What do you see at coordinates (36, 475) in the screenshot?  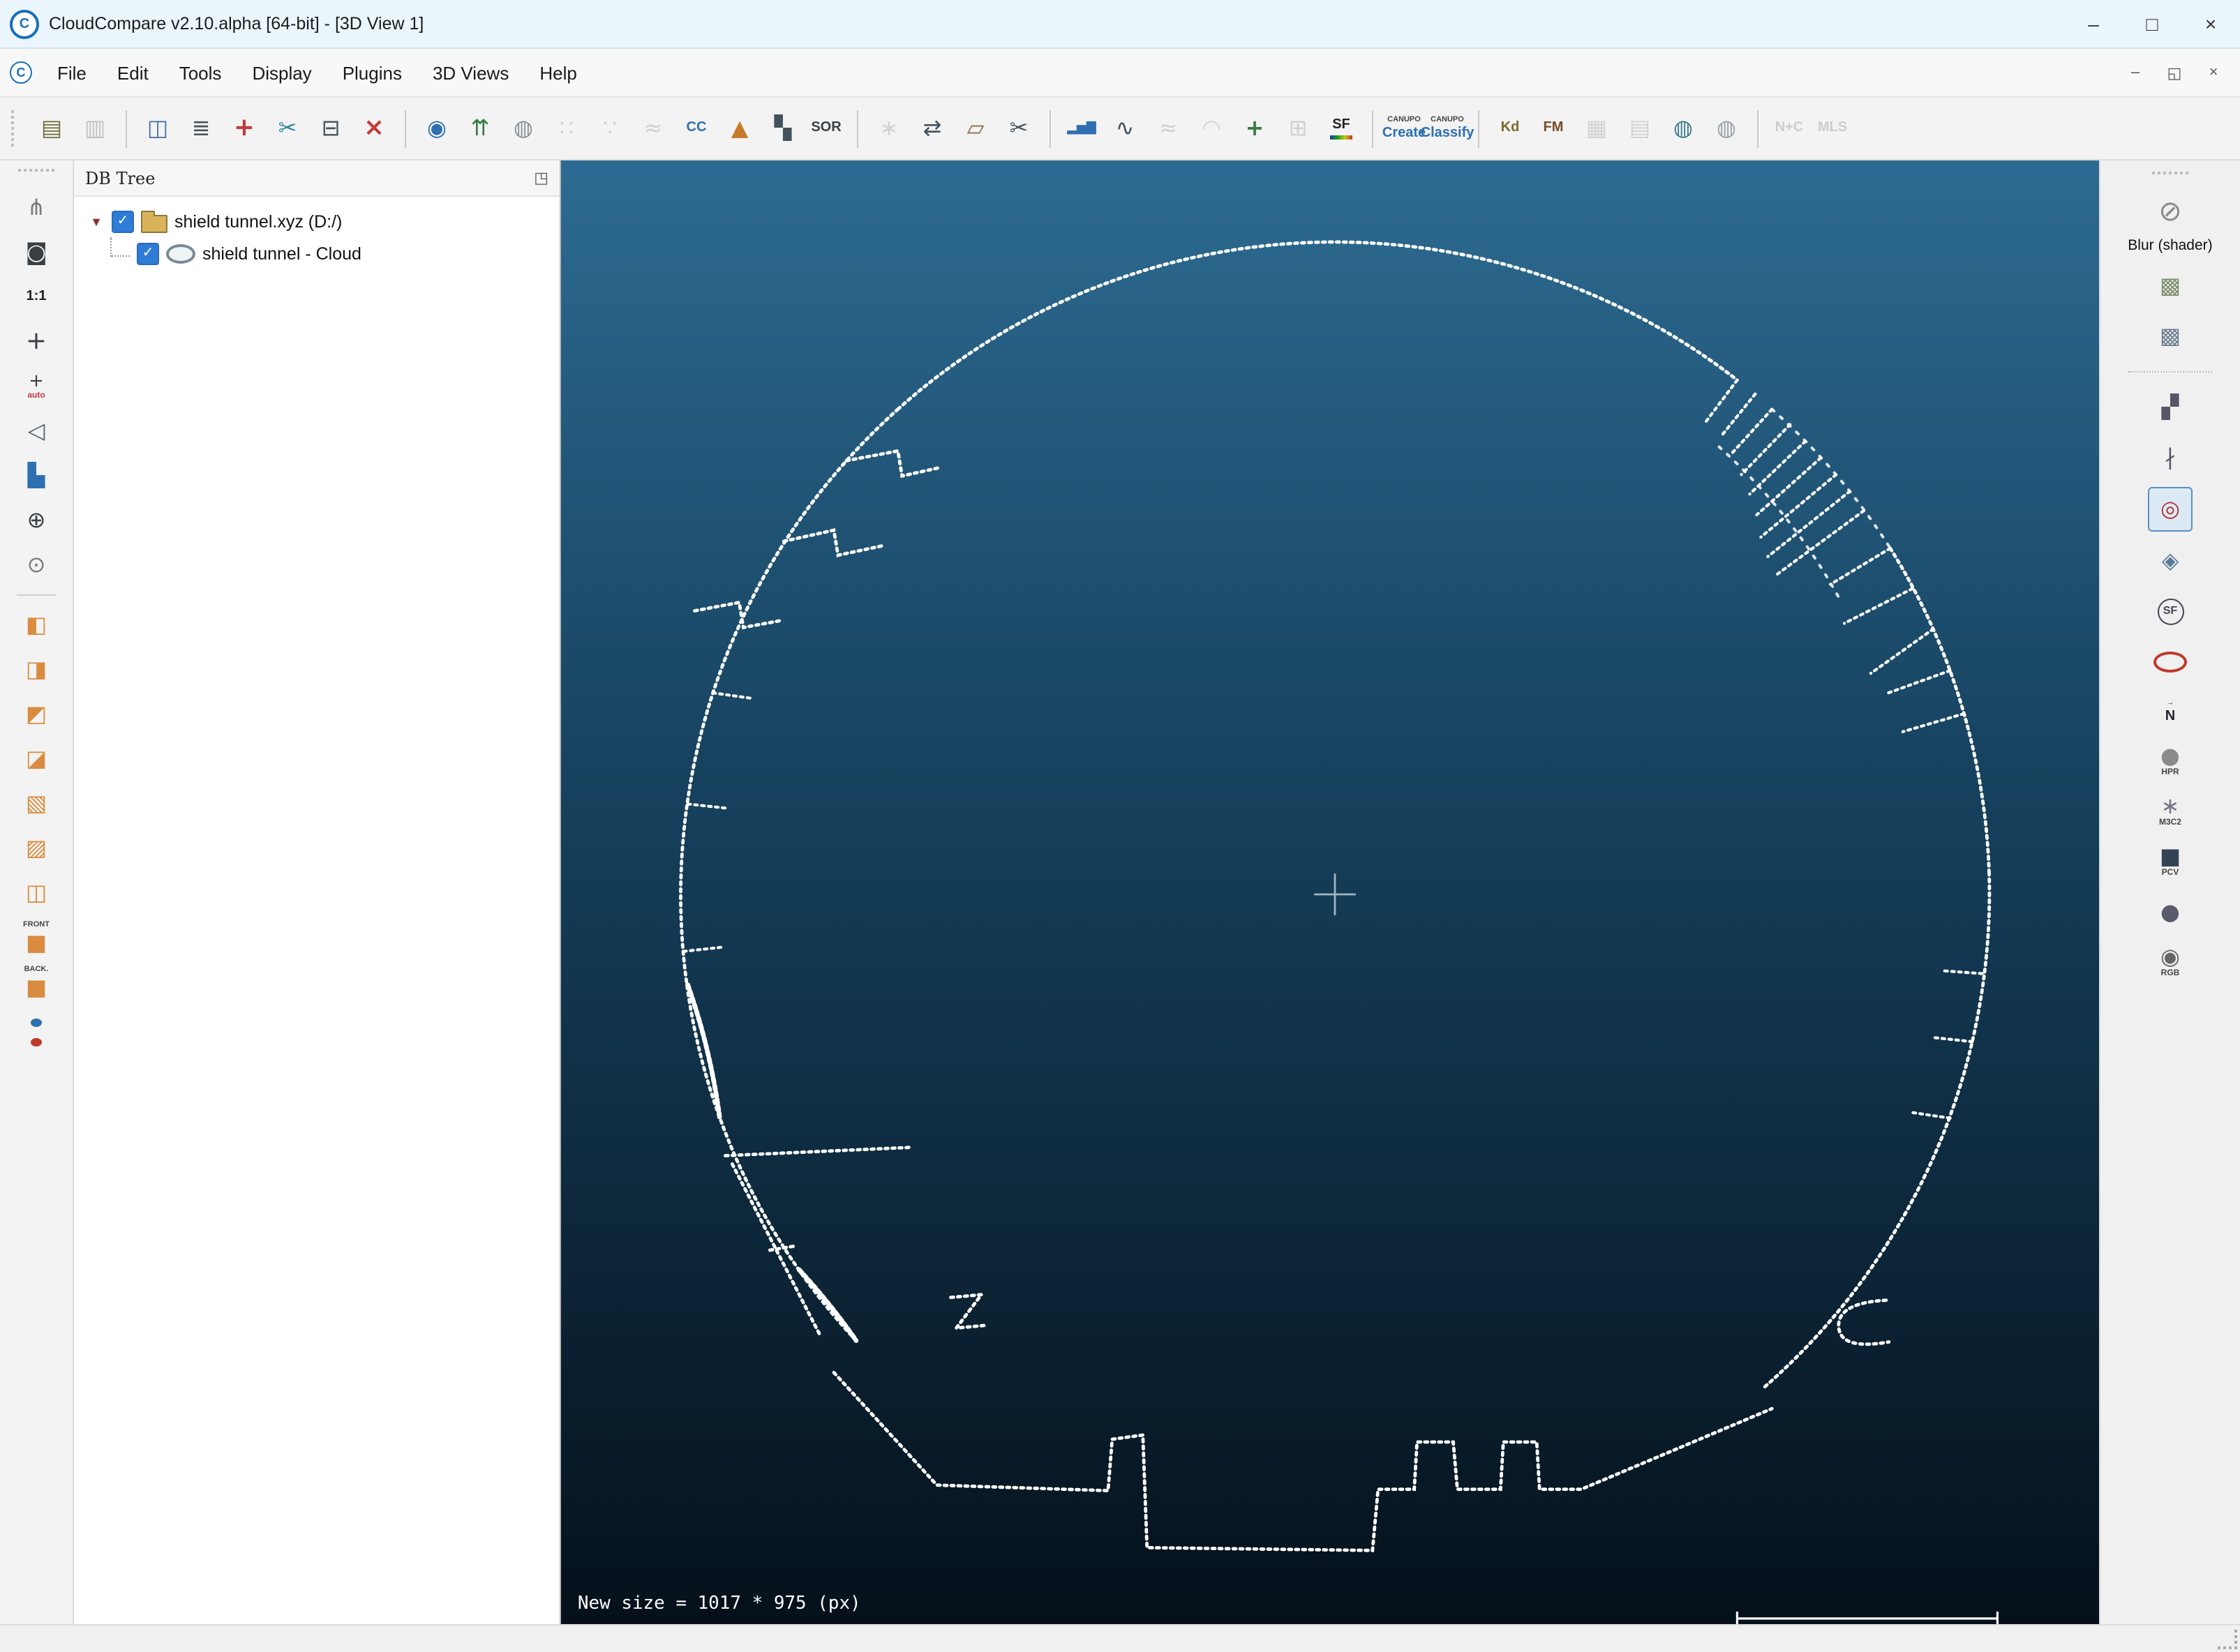 I see `layers-view-button: ▙` at bounding box center [36, 475].